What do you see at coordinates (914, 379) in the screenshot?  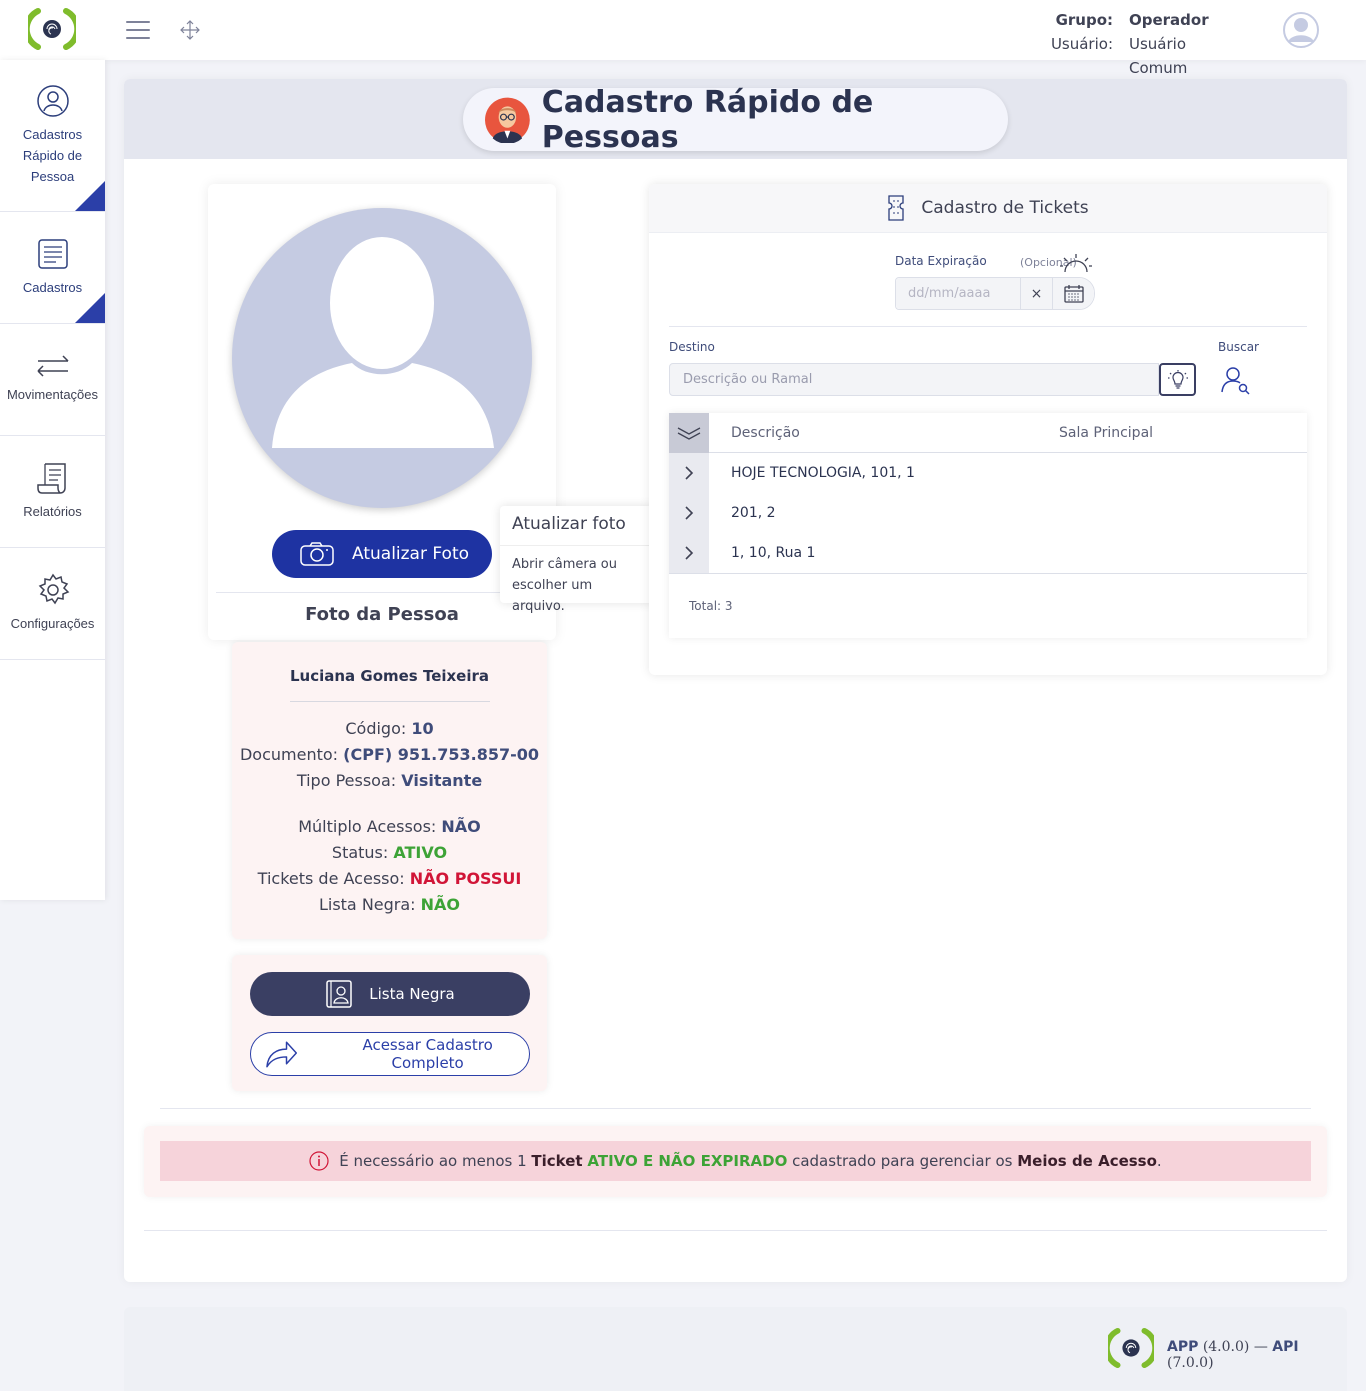 I see `destination-input` at bounding box center [914, 379].